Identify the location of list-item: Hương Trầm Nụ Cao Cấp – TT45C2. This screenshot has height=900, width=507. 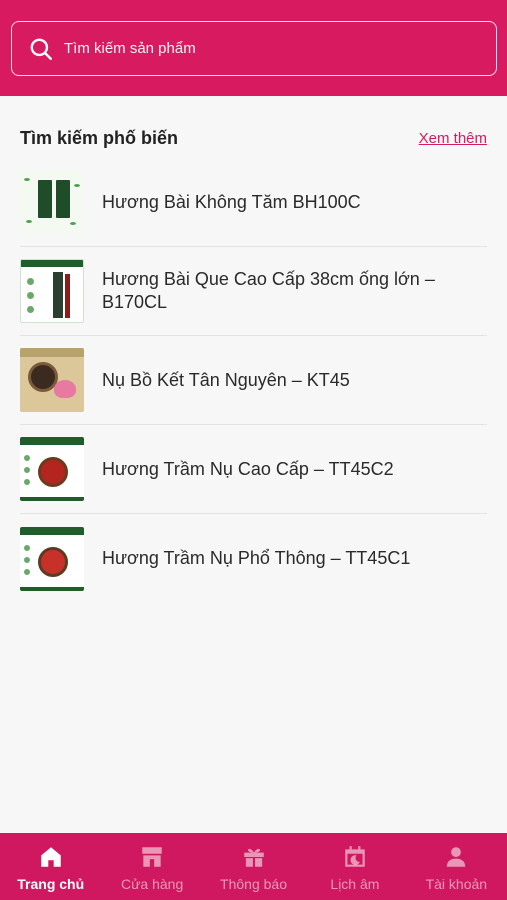
(253, 469).